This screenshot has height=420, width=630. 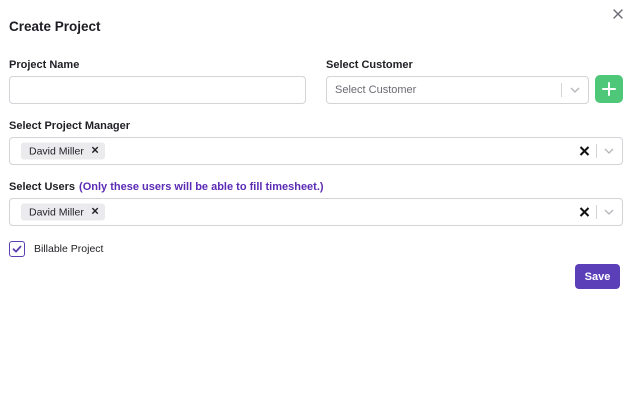 I want to click on modal-title: Create Project, so click(x=55, y=26).